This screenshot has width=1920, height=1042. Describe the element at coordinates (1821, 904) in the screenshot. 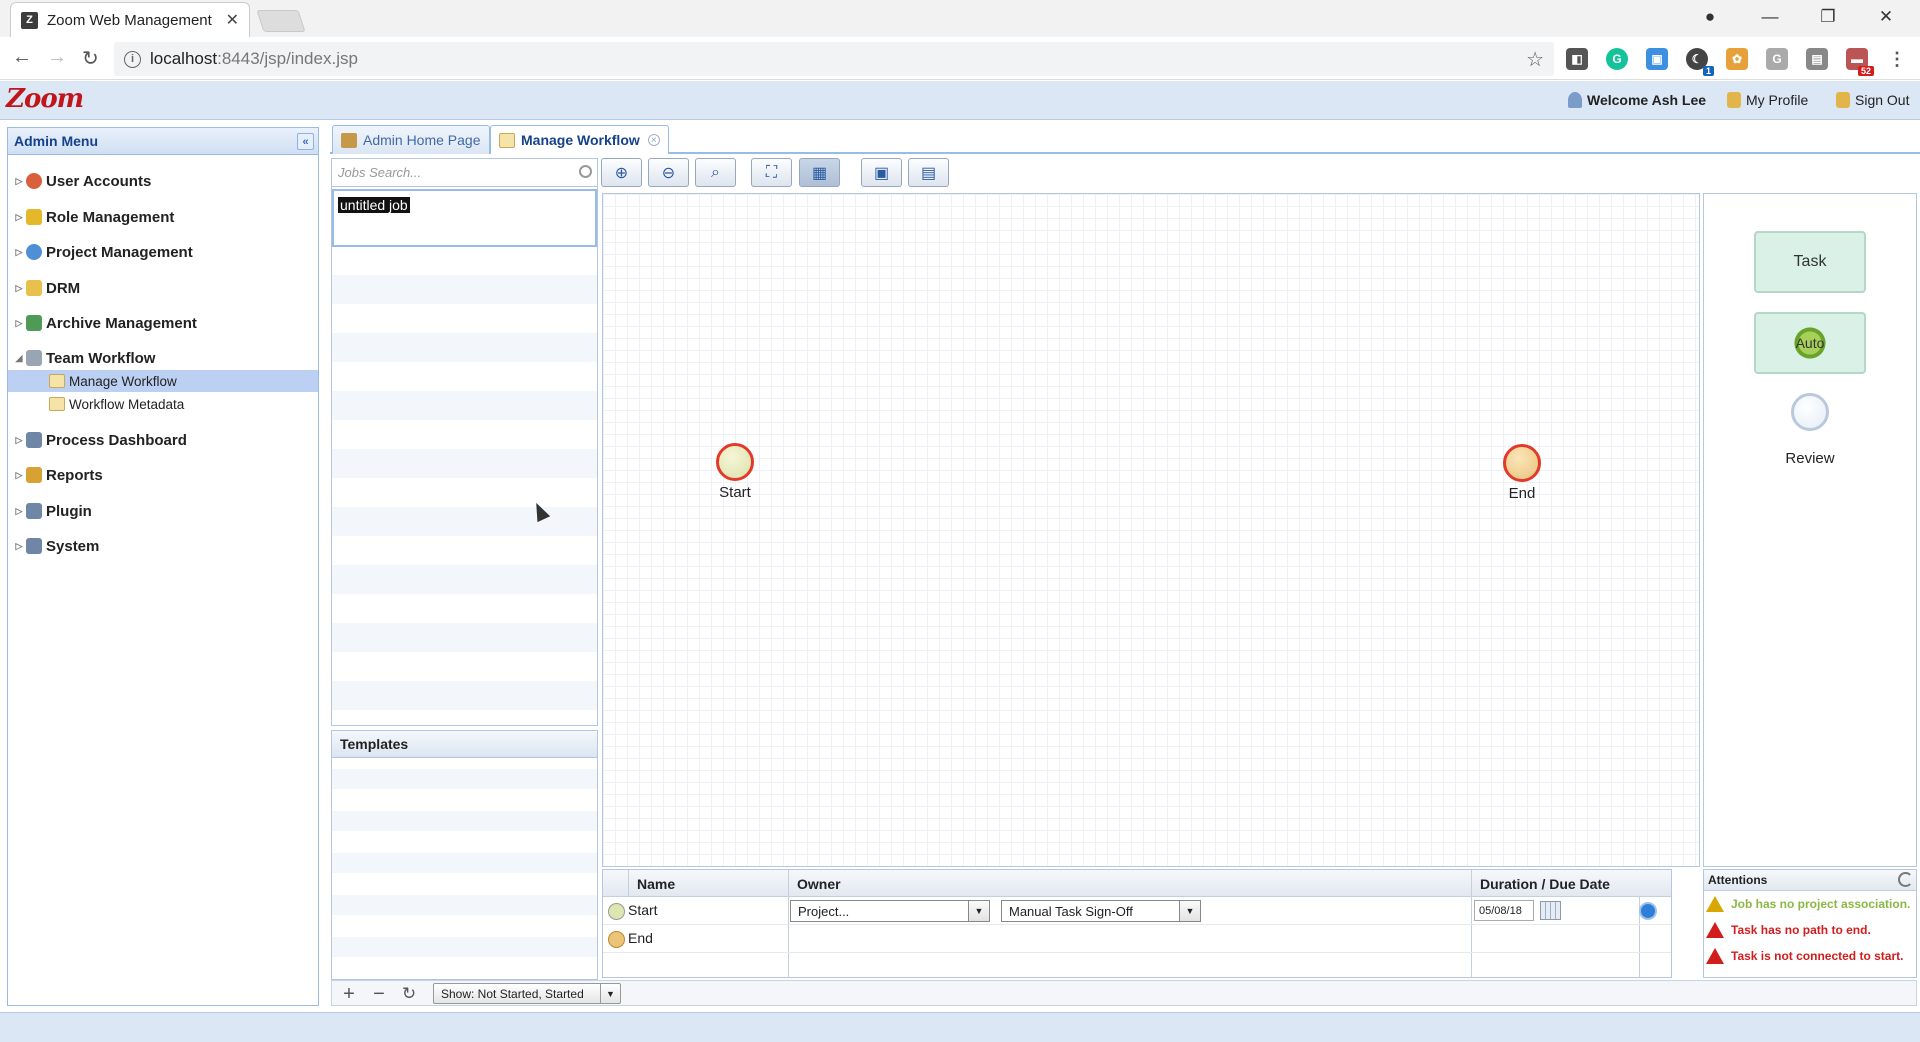

I see `attention-text: Job has no project association.` at that location.